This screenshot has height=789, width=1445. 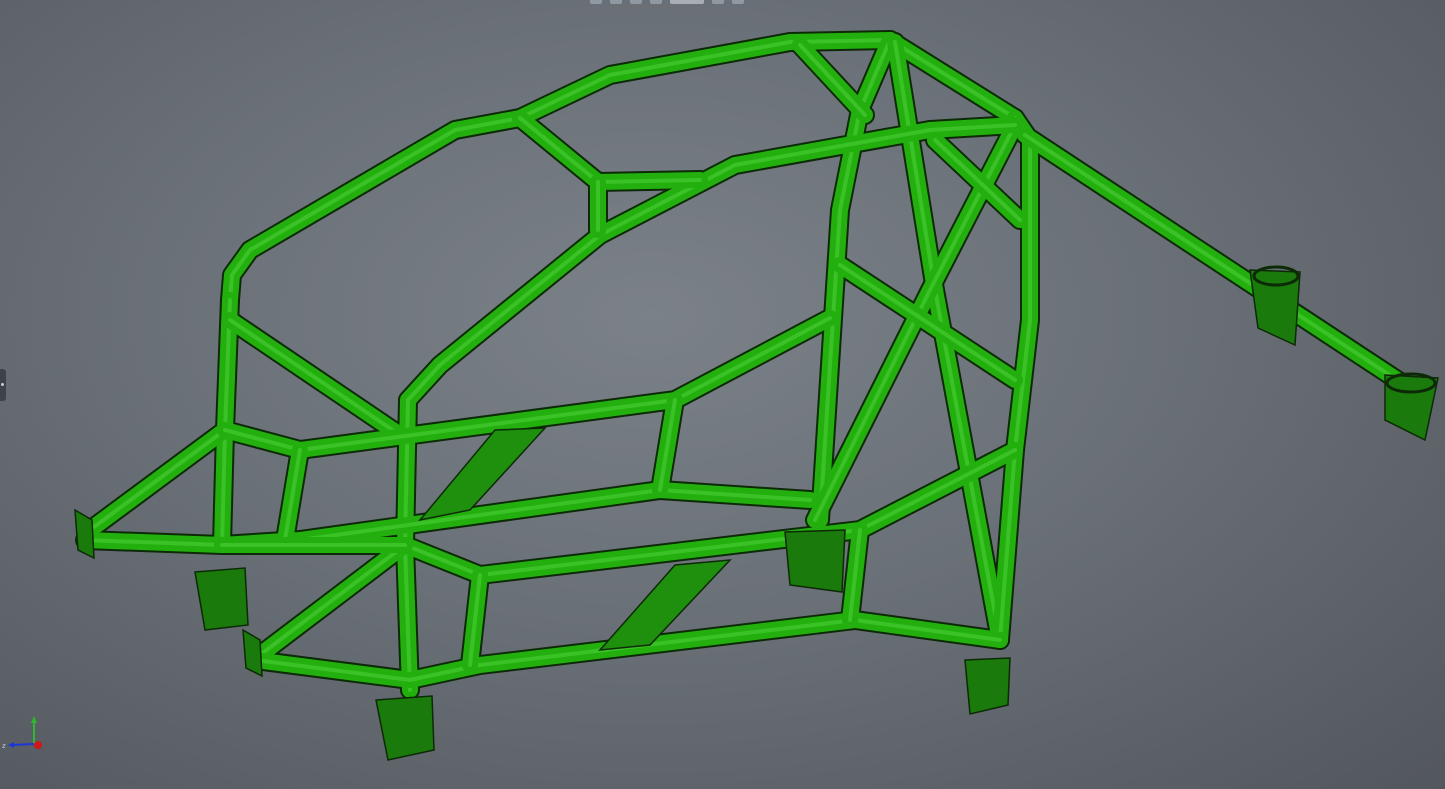 What do you see at coordinates (22, 733) in the screenshot?
I see `axis-triad-icon: z` at bounding box center [22, 733].